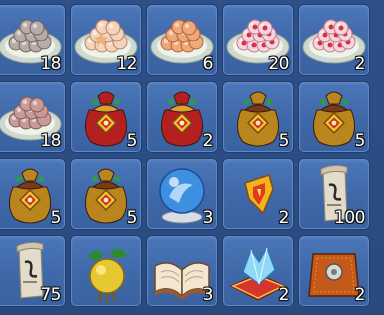  What do you see at coordinates (32, 271) in the screenshot?
I see `inventory-slot: 75` at bounding box center [32, 271].